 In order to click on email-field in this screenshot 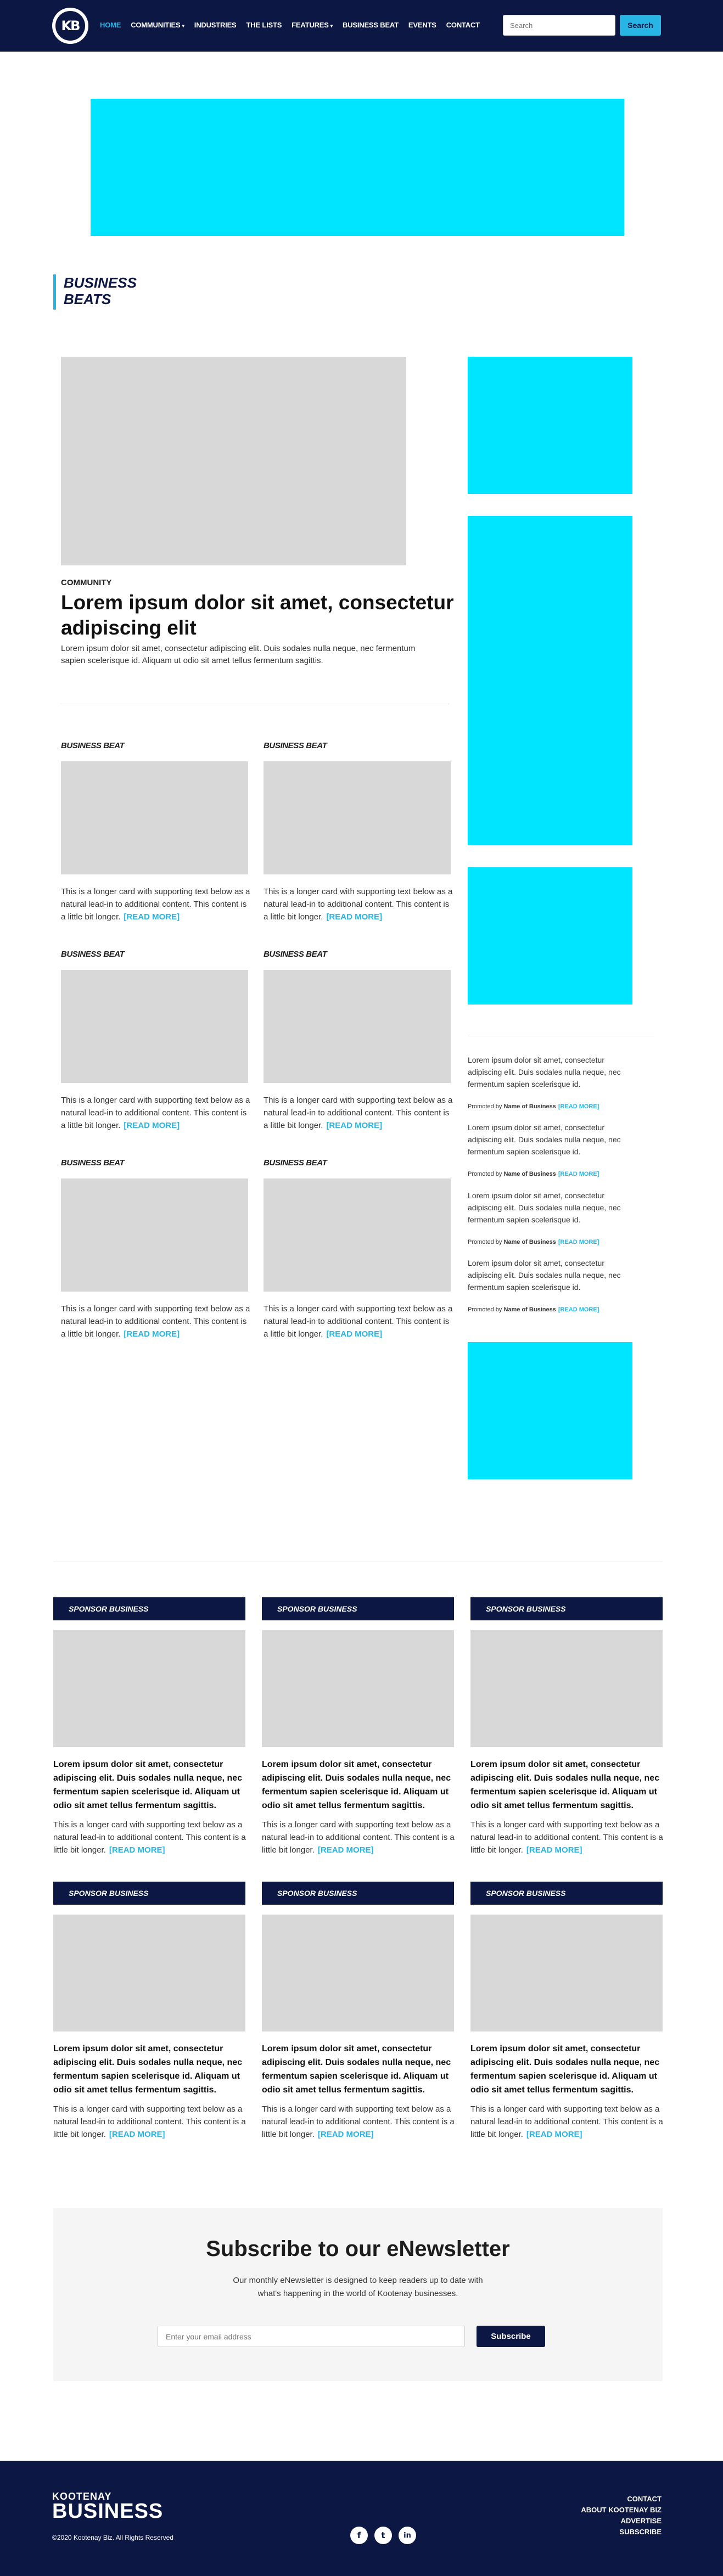, I will do `click(311, 2337)`.